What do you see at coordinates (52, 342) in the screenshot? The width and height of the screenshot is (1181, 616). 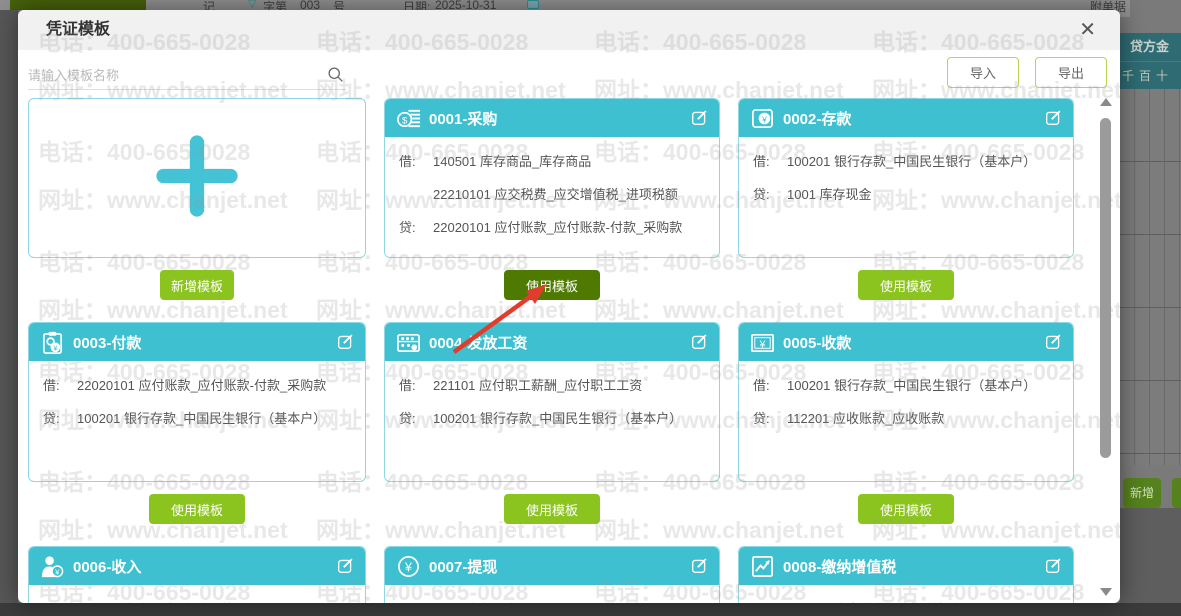 I see `clipboard-yen-icon: ¥` at bounding box center [52, 342].